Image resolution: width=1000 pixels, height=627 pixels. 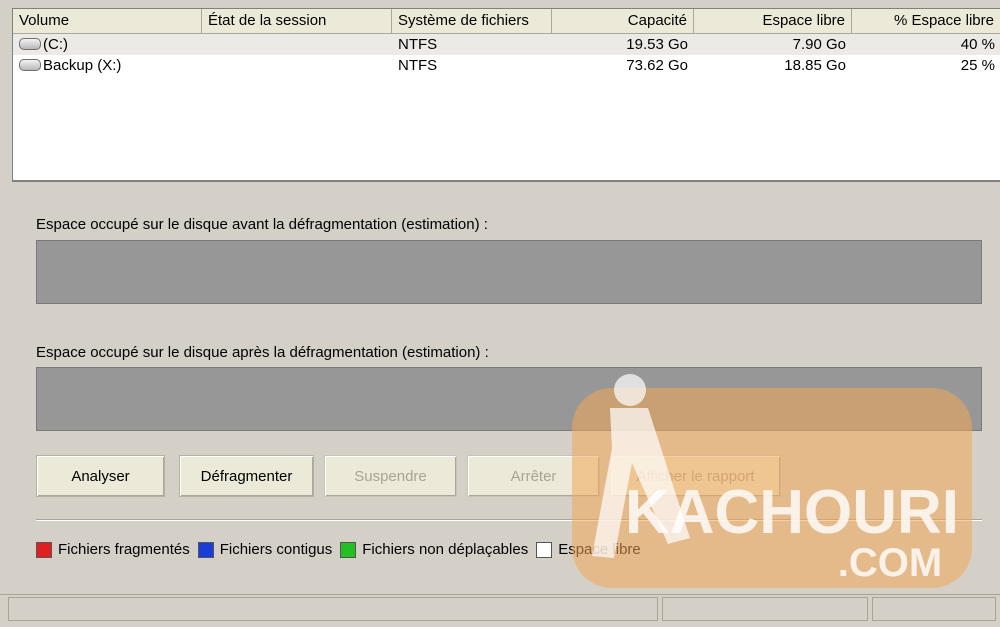 What do you see at coordinates (348, 549) in the screenshot?
I see `unmovable-swatch` at bounding box center [348, 549].